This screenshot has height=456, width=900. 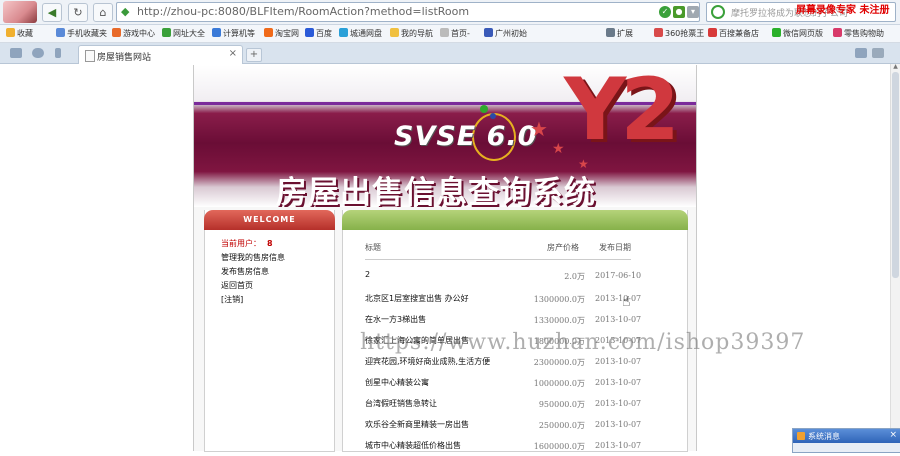 What do you see at coordinates (658, 32) in the screenshot?
I see `ticket-icon` at bounding box center [658, 32].